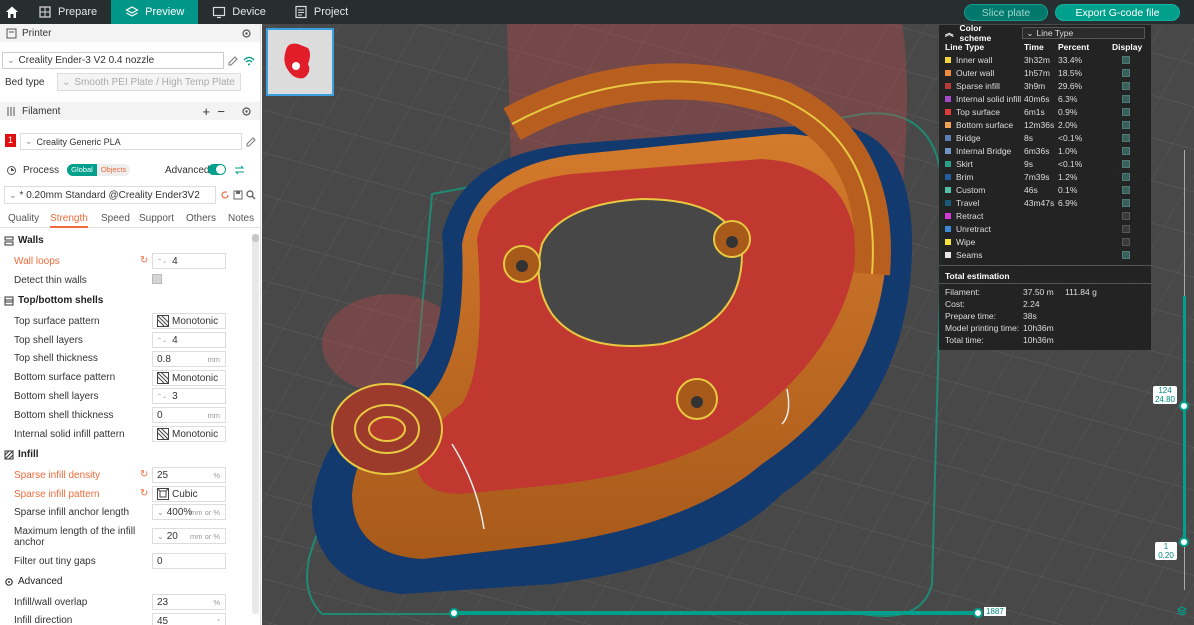 This screenshot has height=625, width=1194. What do you see at coordinates (189, 512) in the screenshot?
I see `anchor-length-input: ⌄ 400% mm or %` at bounding box center [189, 512].